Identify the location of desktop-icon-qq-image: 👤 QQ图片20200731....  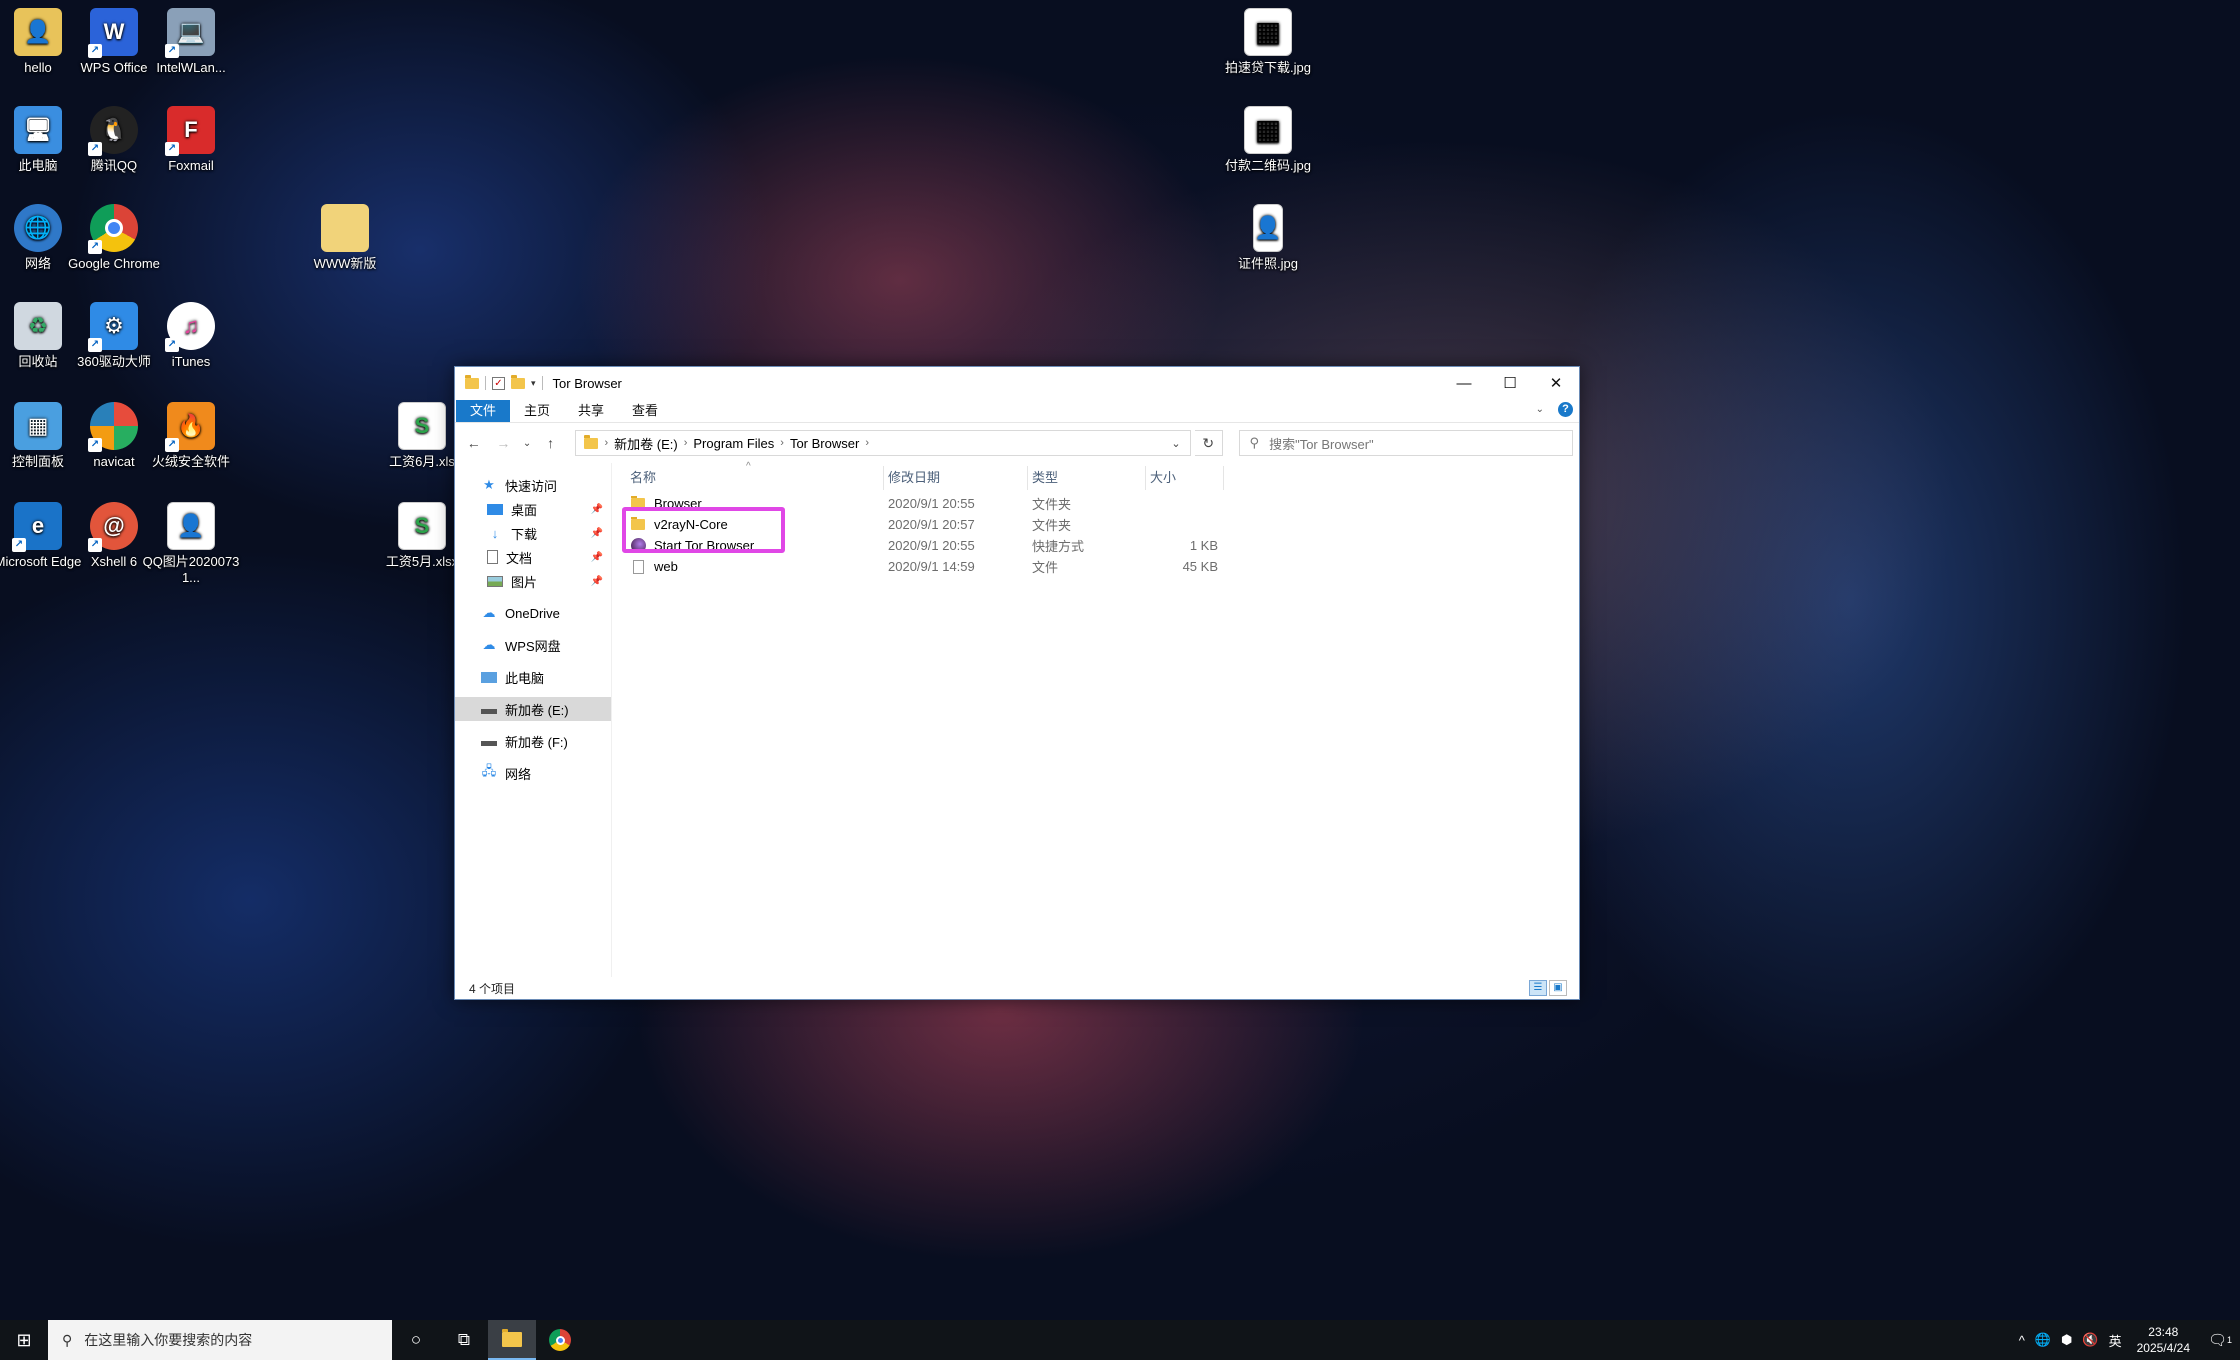
(191, 544).